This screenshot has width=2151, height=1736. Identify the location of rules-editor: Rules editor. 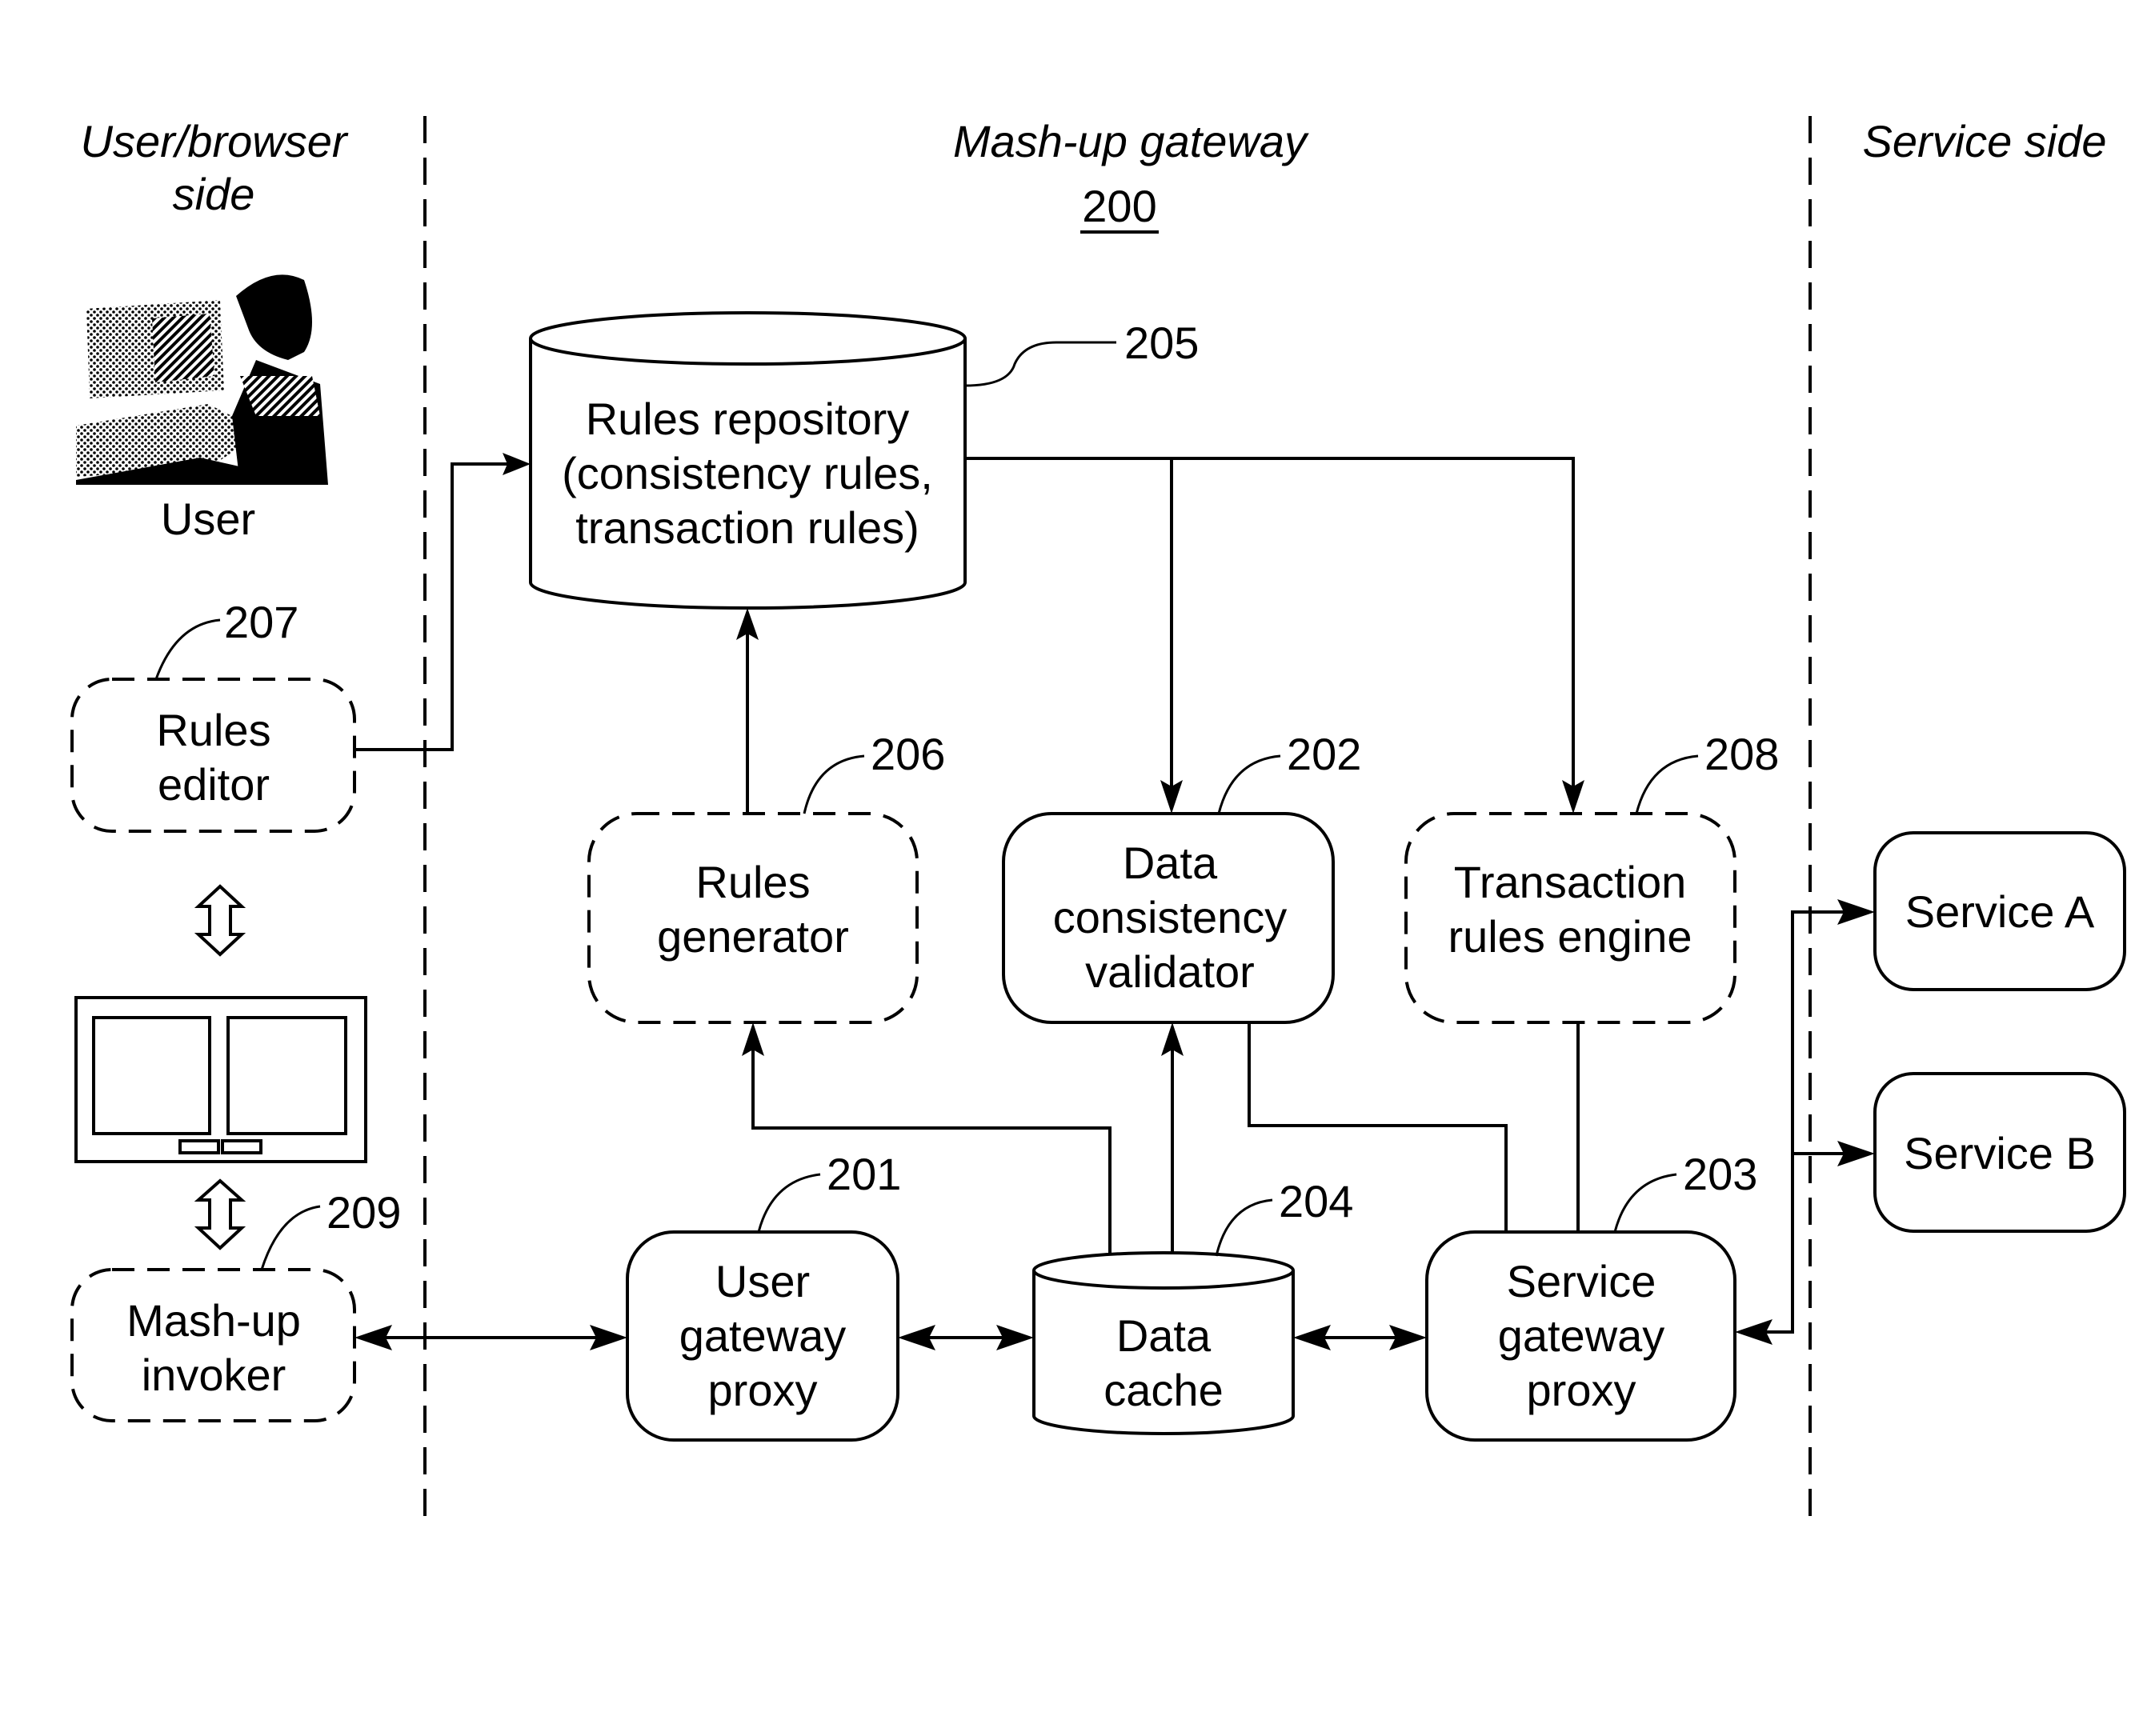
(213, 755).